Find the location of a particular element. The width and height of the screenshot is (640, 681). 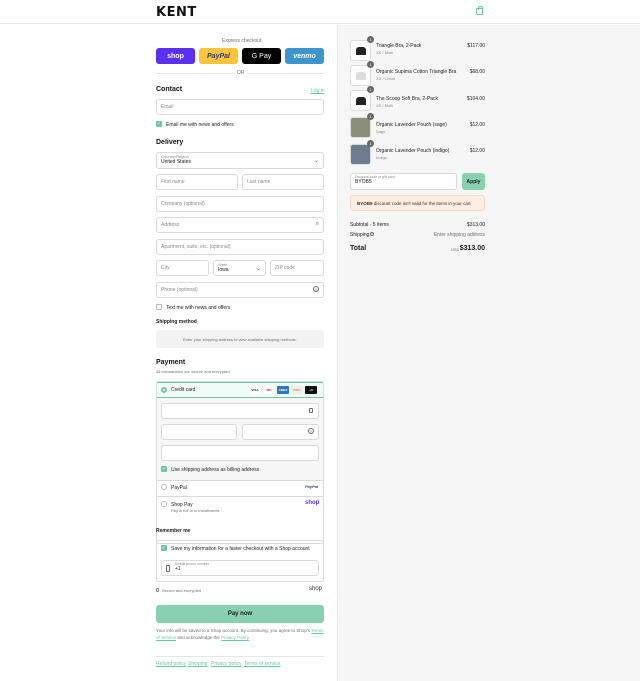

shopping-bag-icon is located at coordinates (479, 10).